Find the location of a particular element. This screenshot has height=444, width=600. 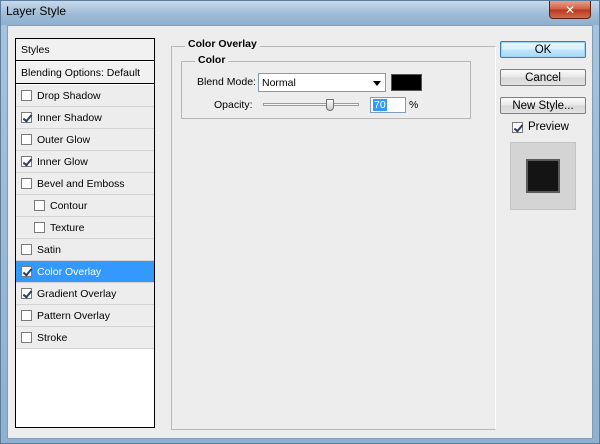

style-item-label: Drop Shadow is located at coordinates (69, 95).